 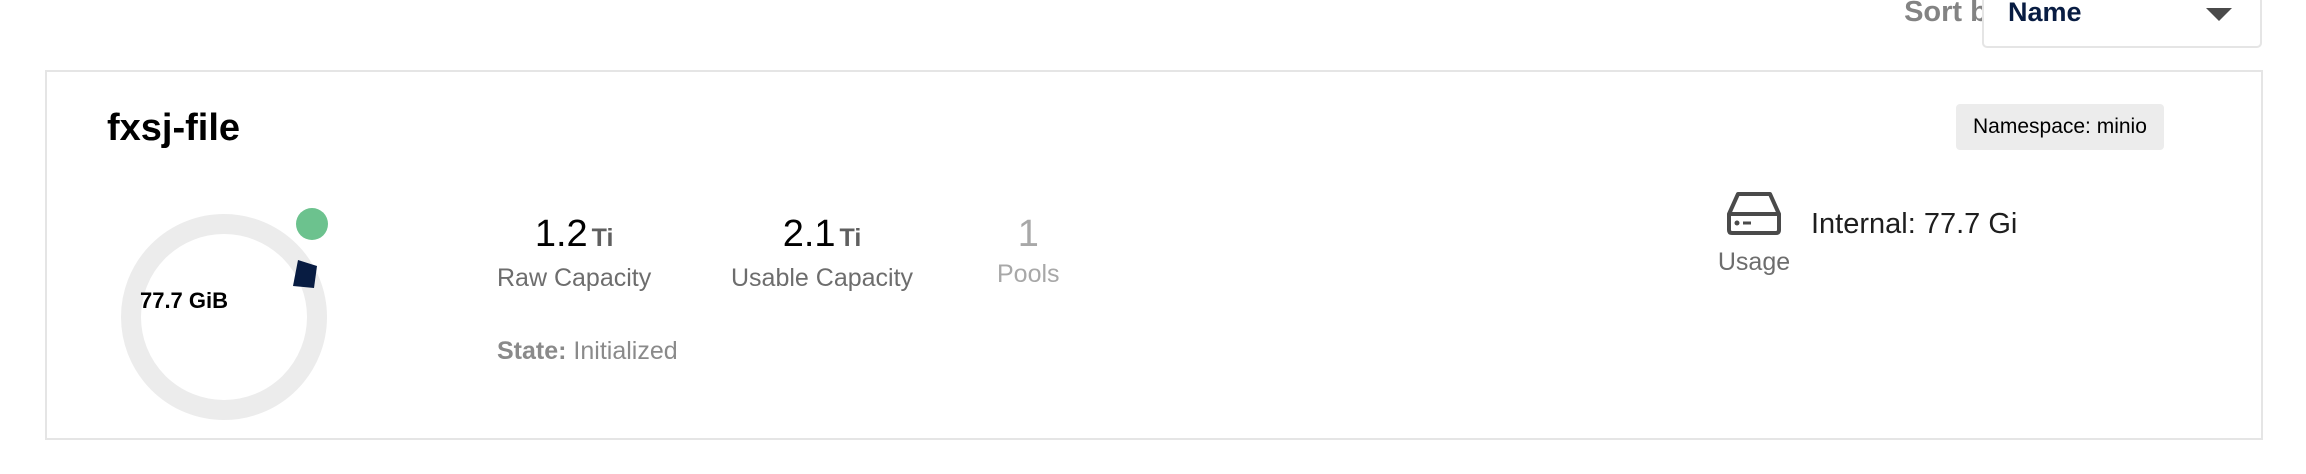 What do you see at coordinates (184, 300) in the screenshot?
I see `donut-center-label: 77.7 GiB` at bounding box center [184, 300].